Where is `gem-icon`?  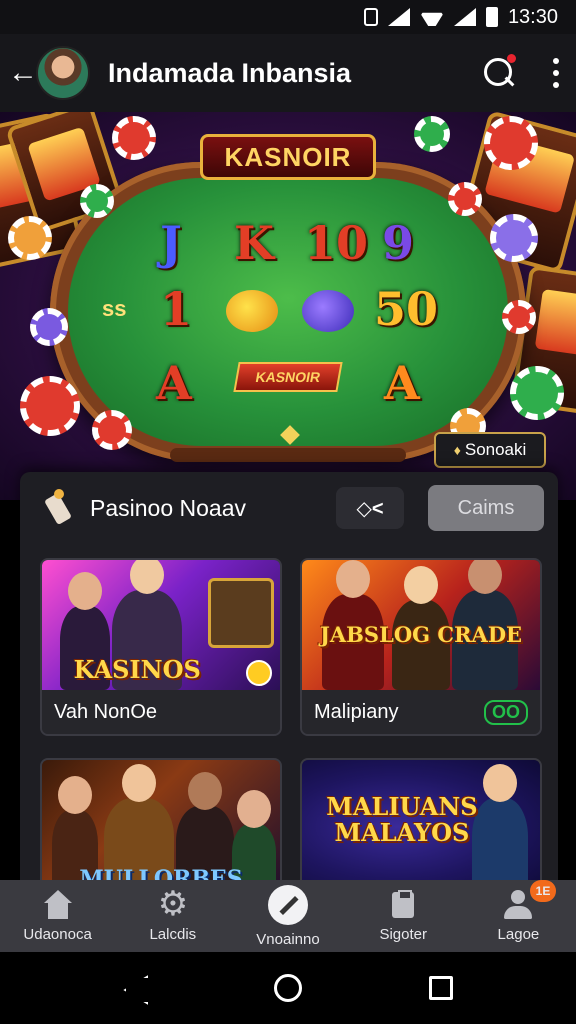
gem-icon is located at coordinates (328, 311).